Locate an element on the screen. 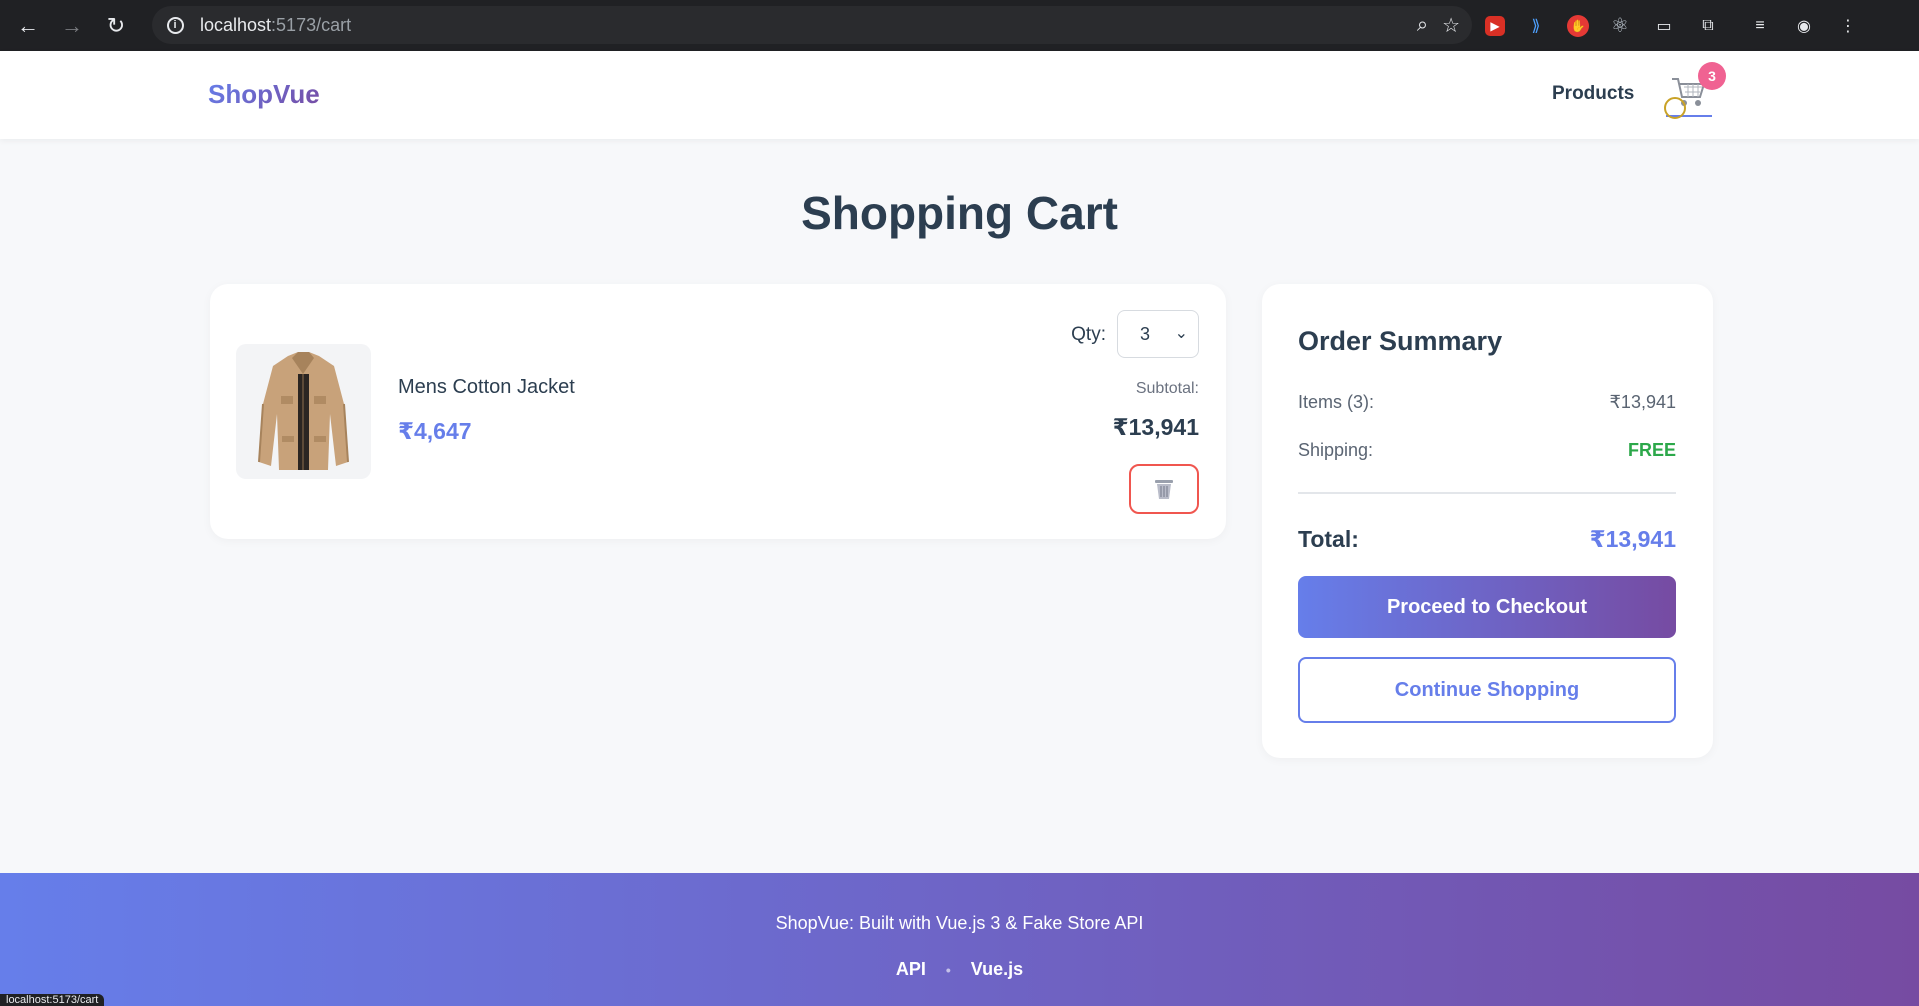 This screenshot has height=1006, width=1919. bookmark-star-icon: ☆ is located at coordinates (1451, 25).